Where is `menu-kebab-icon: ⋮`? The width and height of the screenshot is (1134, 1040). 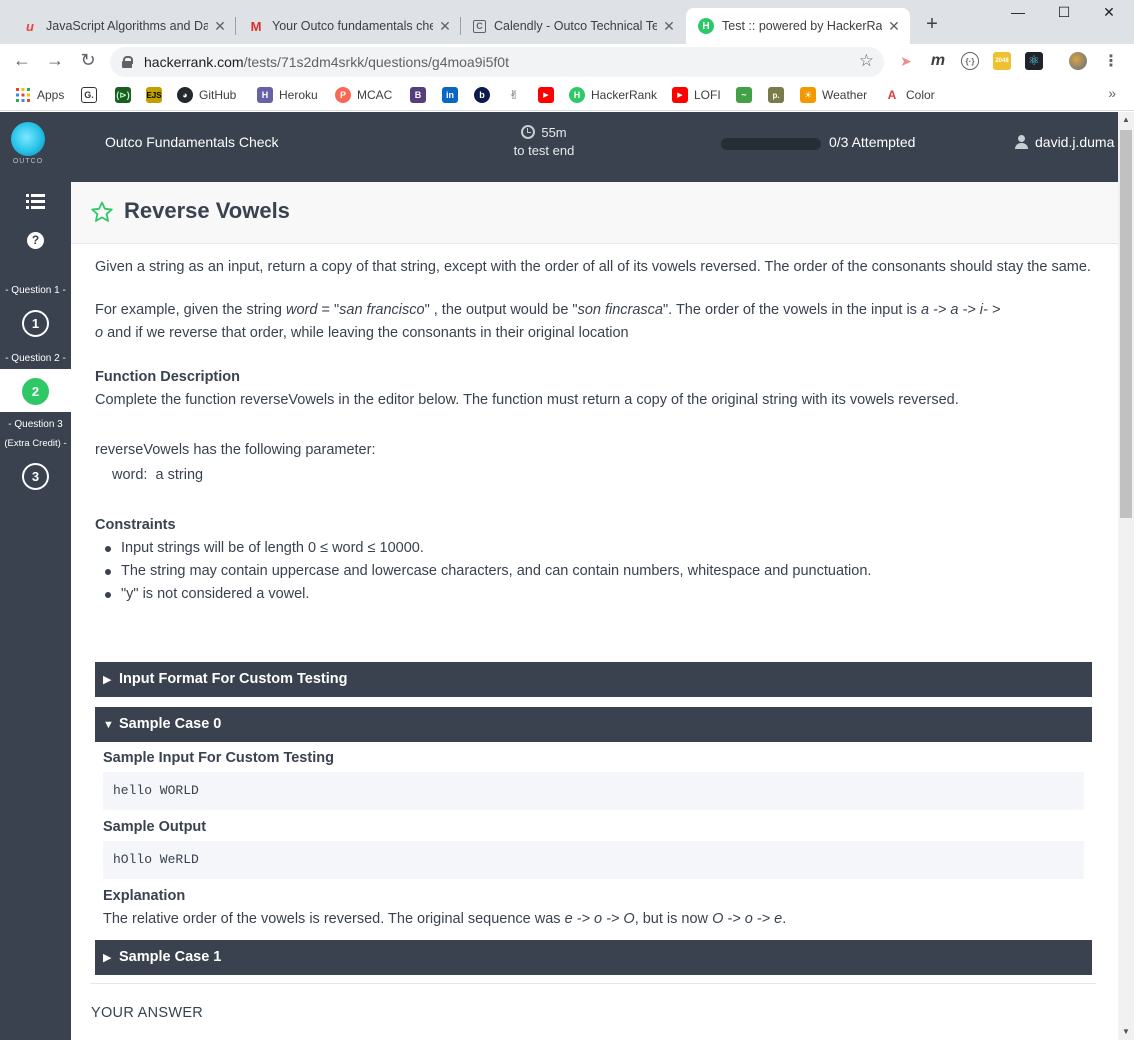
menu-kebab-icon: ⋮ is located at coordinates (1111, 61).